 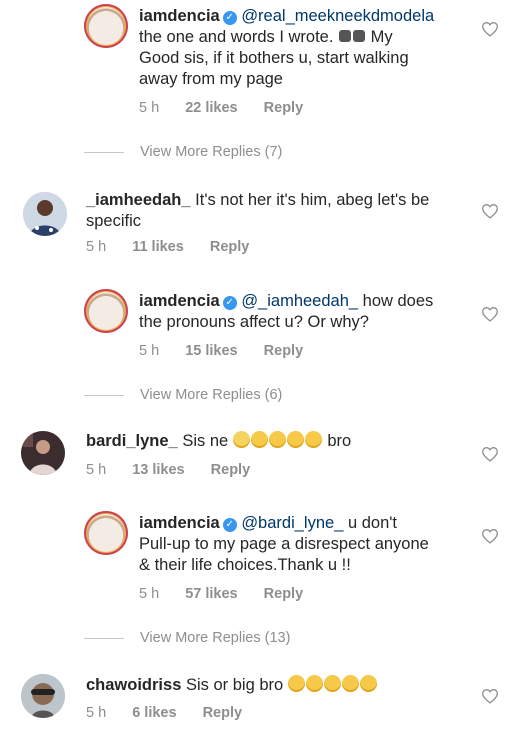 What do you see at coordinates (158, 247) in the screenshot?
I see `likes-count: 11 likes` at bounding box center [158, 247].